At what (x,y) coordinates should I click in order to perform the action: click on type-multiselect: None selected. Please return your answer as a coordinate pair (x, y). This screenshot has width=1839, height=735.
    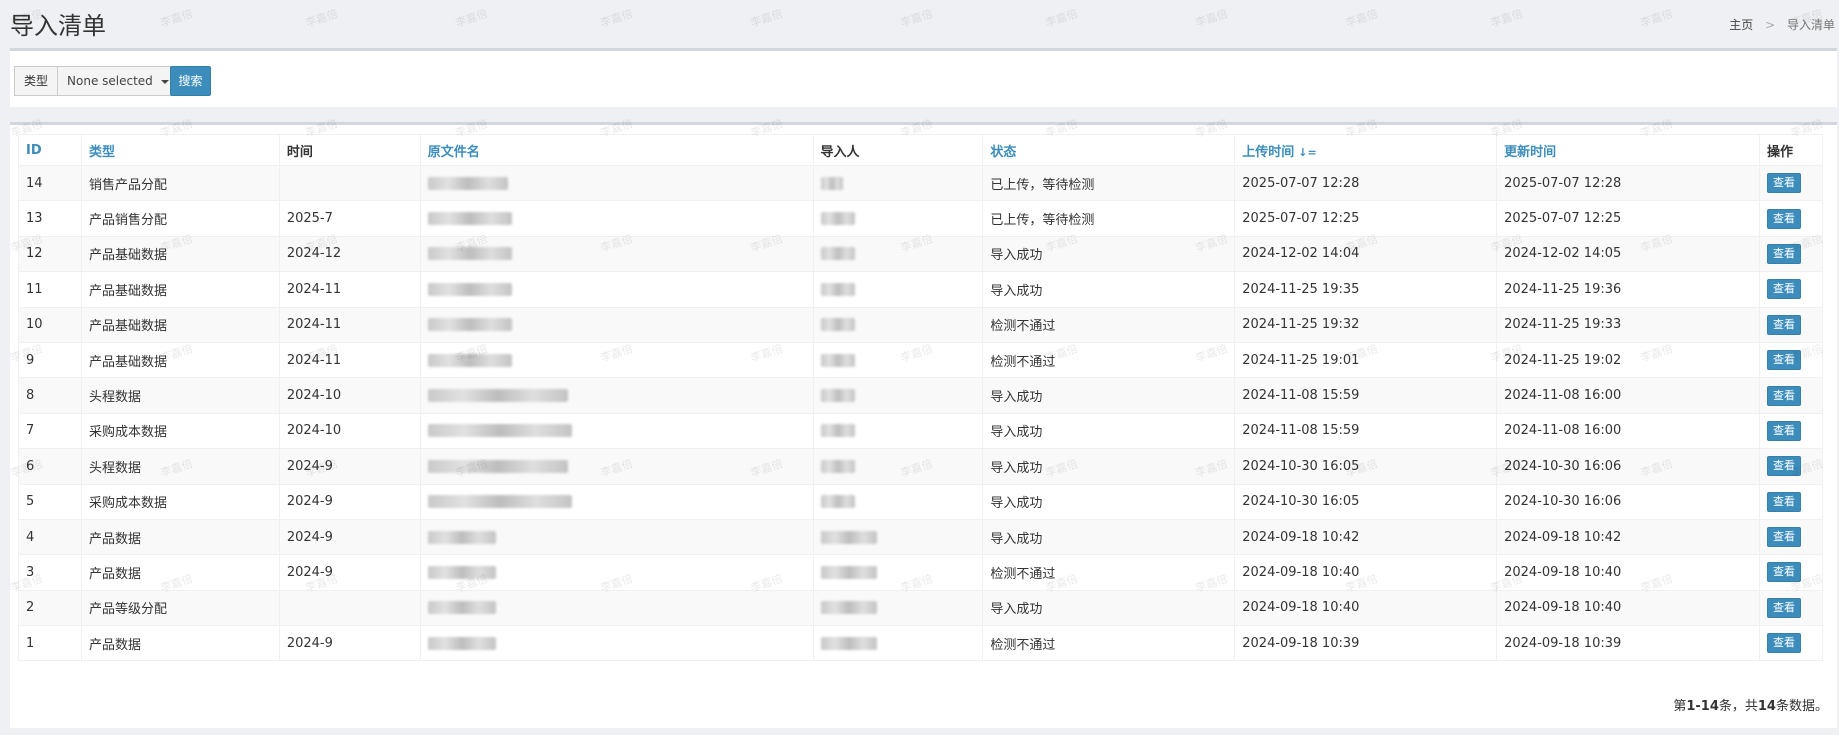
    Looking at the image, I should click on (118, 81).